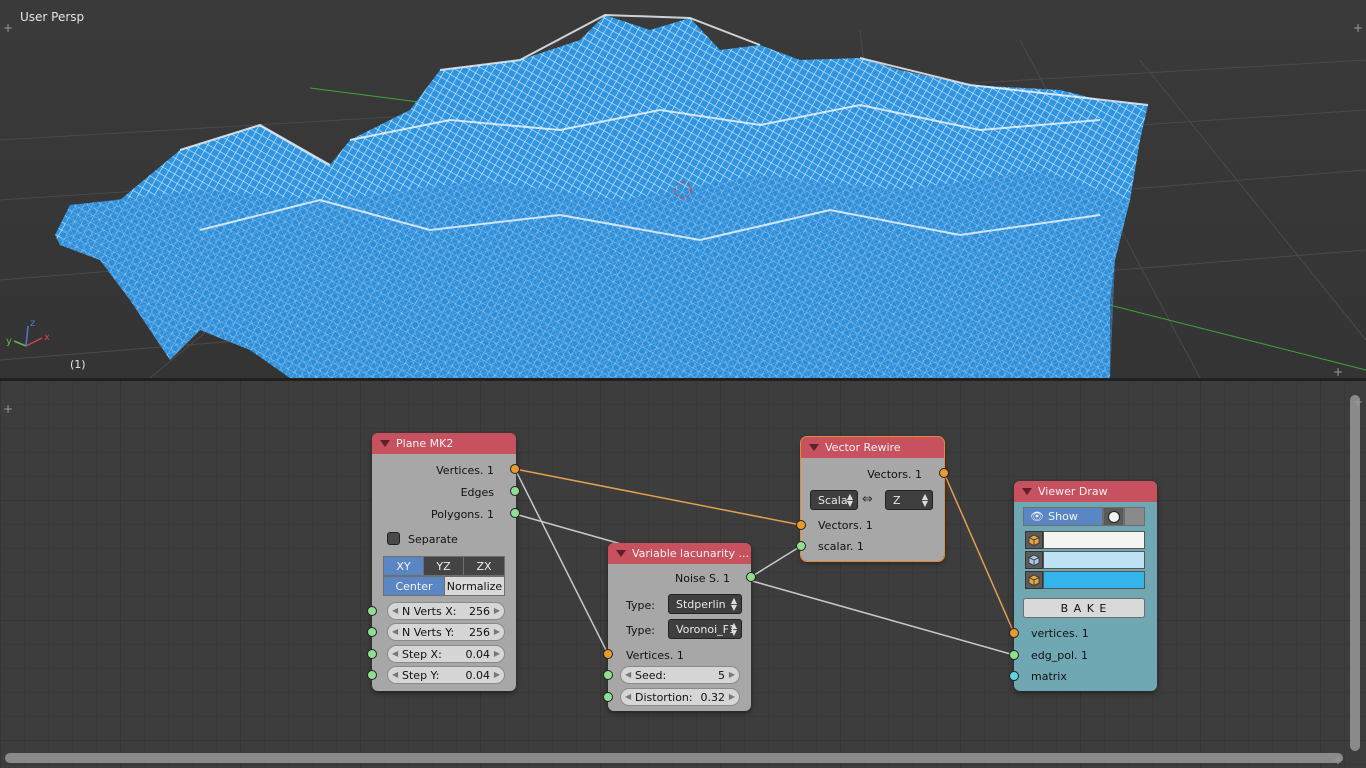 Image resolution: width=1366 pixels, height=768 pixels. Describe the element at coordinates (705, 604) in the screenshot. I see `noise-type-dropdown: Stdperlin ▲ ▼` at that location.